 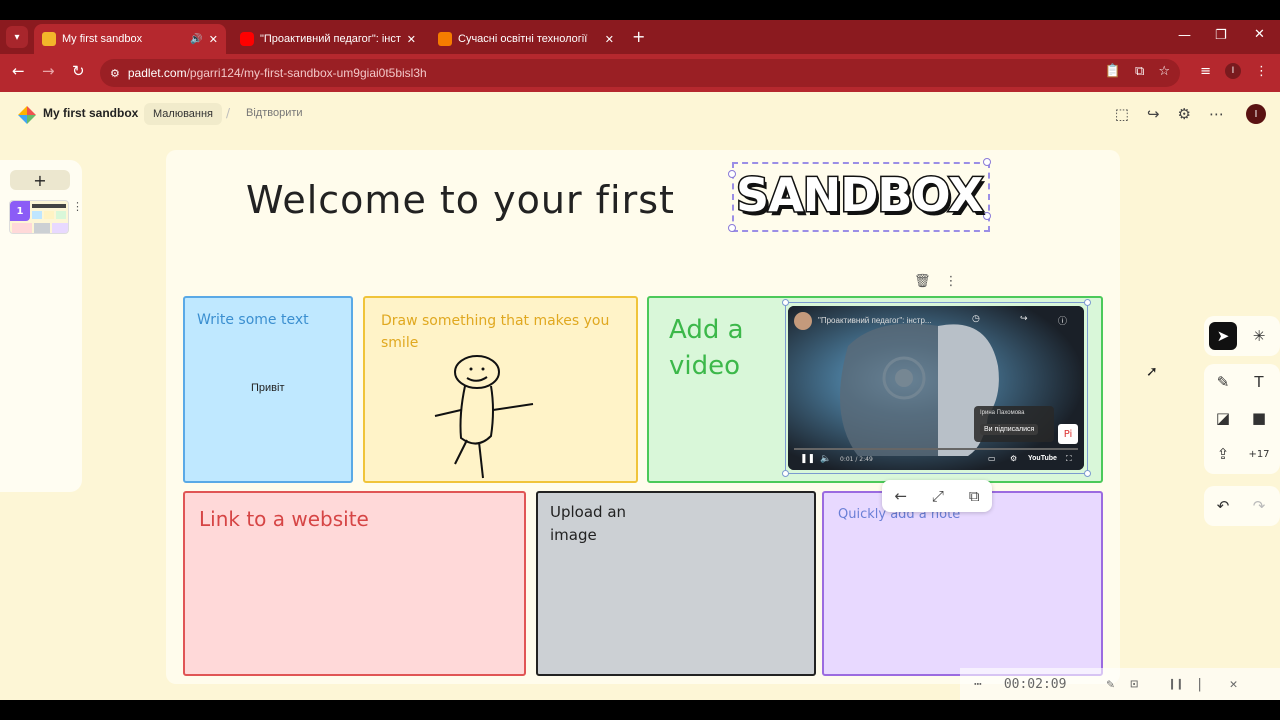 What do you see at coordinates (41, 326) in the screenshot?
I see `slides-panel: + 1 ⋮` at bounding box center [41, 326].